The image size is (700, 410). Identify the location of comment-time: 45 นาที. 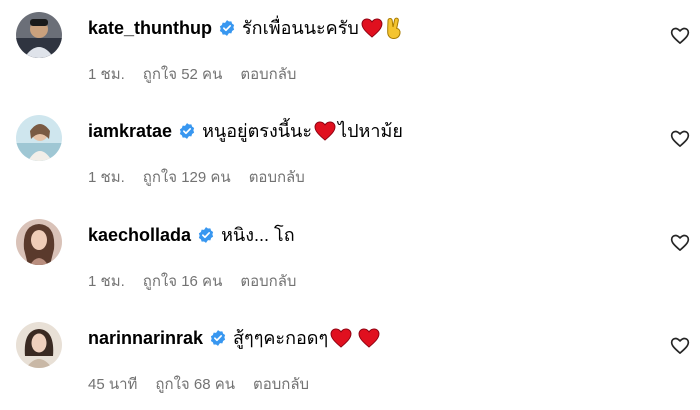
(113, 384).